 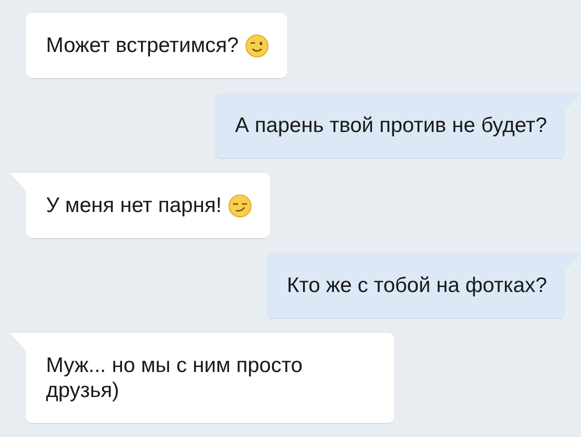 What do you see at coordinates (256, 46) in the screenshot?
I see `winking-face-icon` at bounding box center [256, 46].